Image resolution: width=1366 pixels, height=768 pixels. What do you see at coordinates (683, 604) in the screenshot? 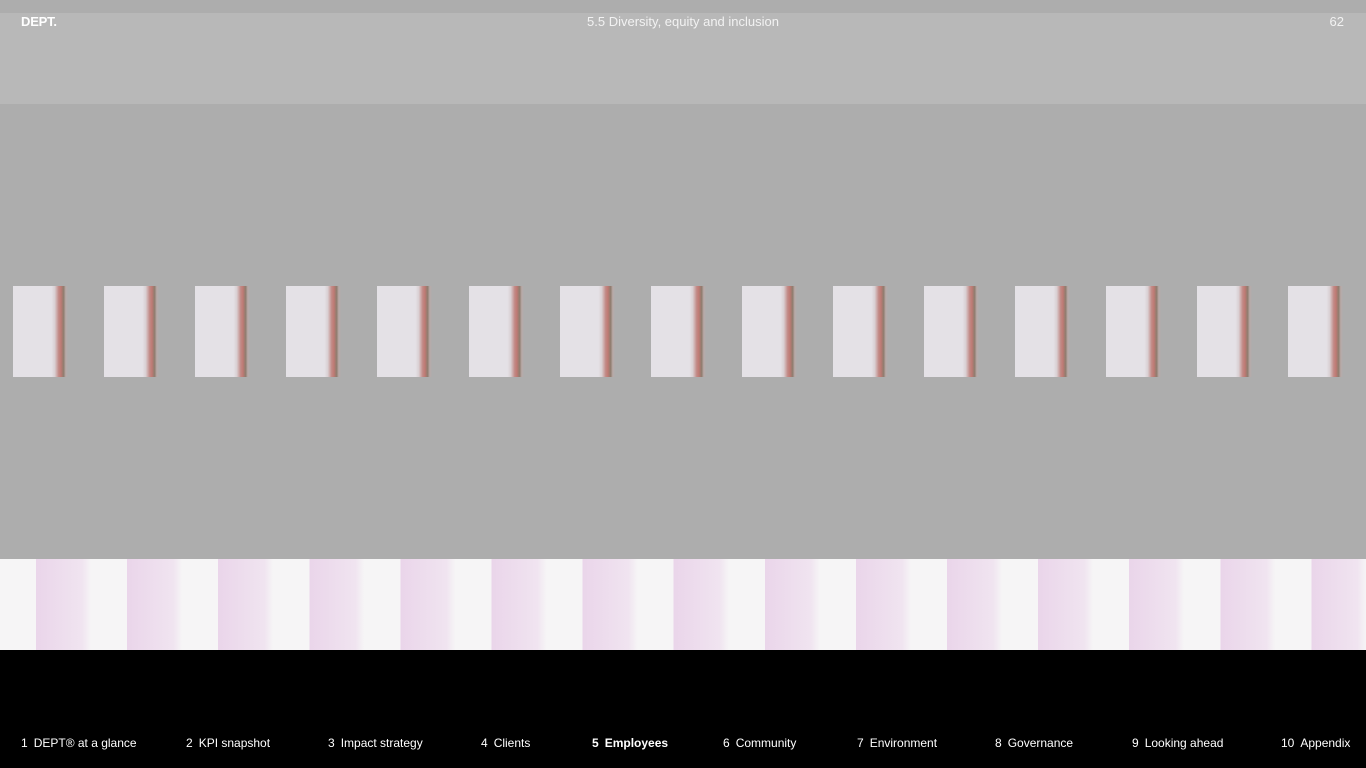
I see `gradient-stripe-band` at bounding box center [683, 604].